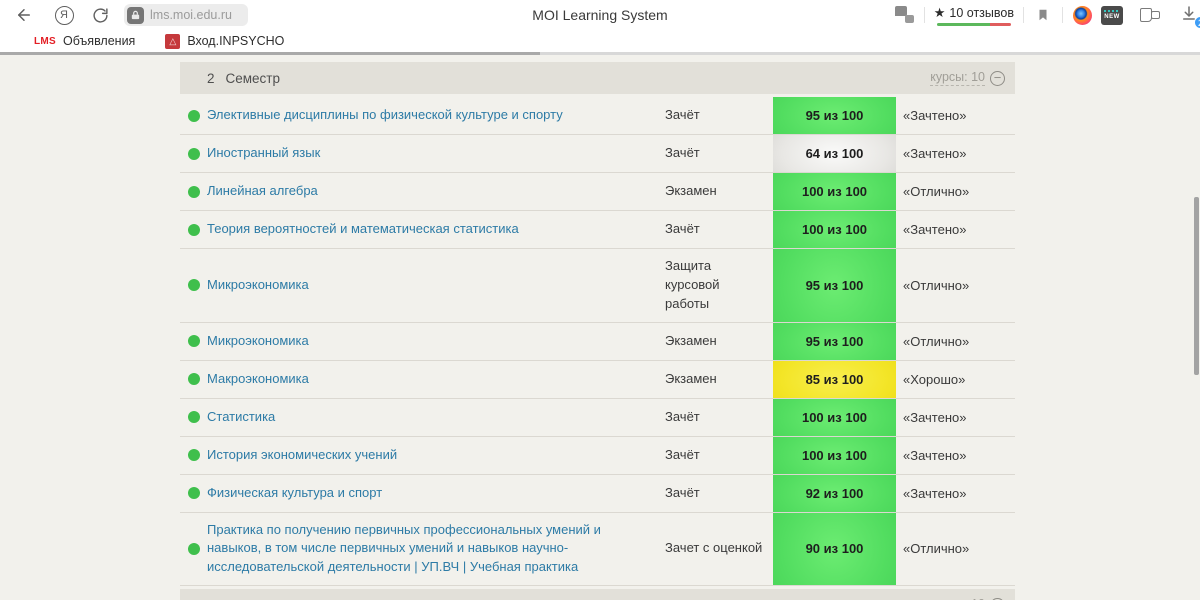 Image resolution: width=1200 pixels, height=600 pixels. What do you see at coordinates (1150, 15) in the screenshot?
I see `tab-groups-button` at bounding box center [1150, 15].